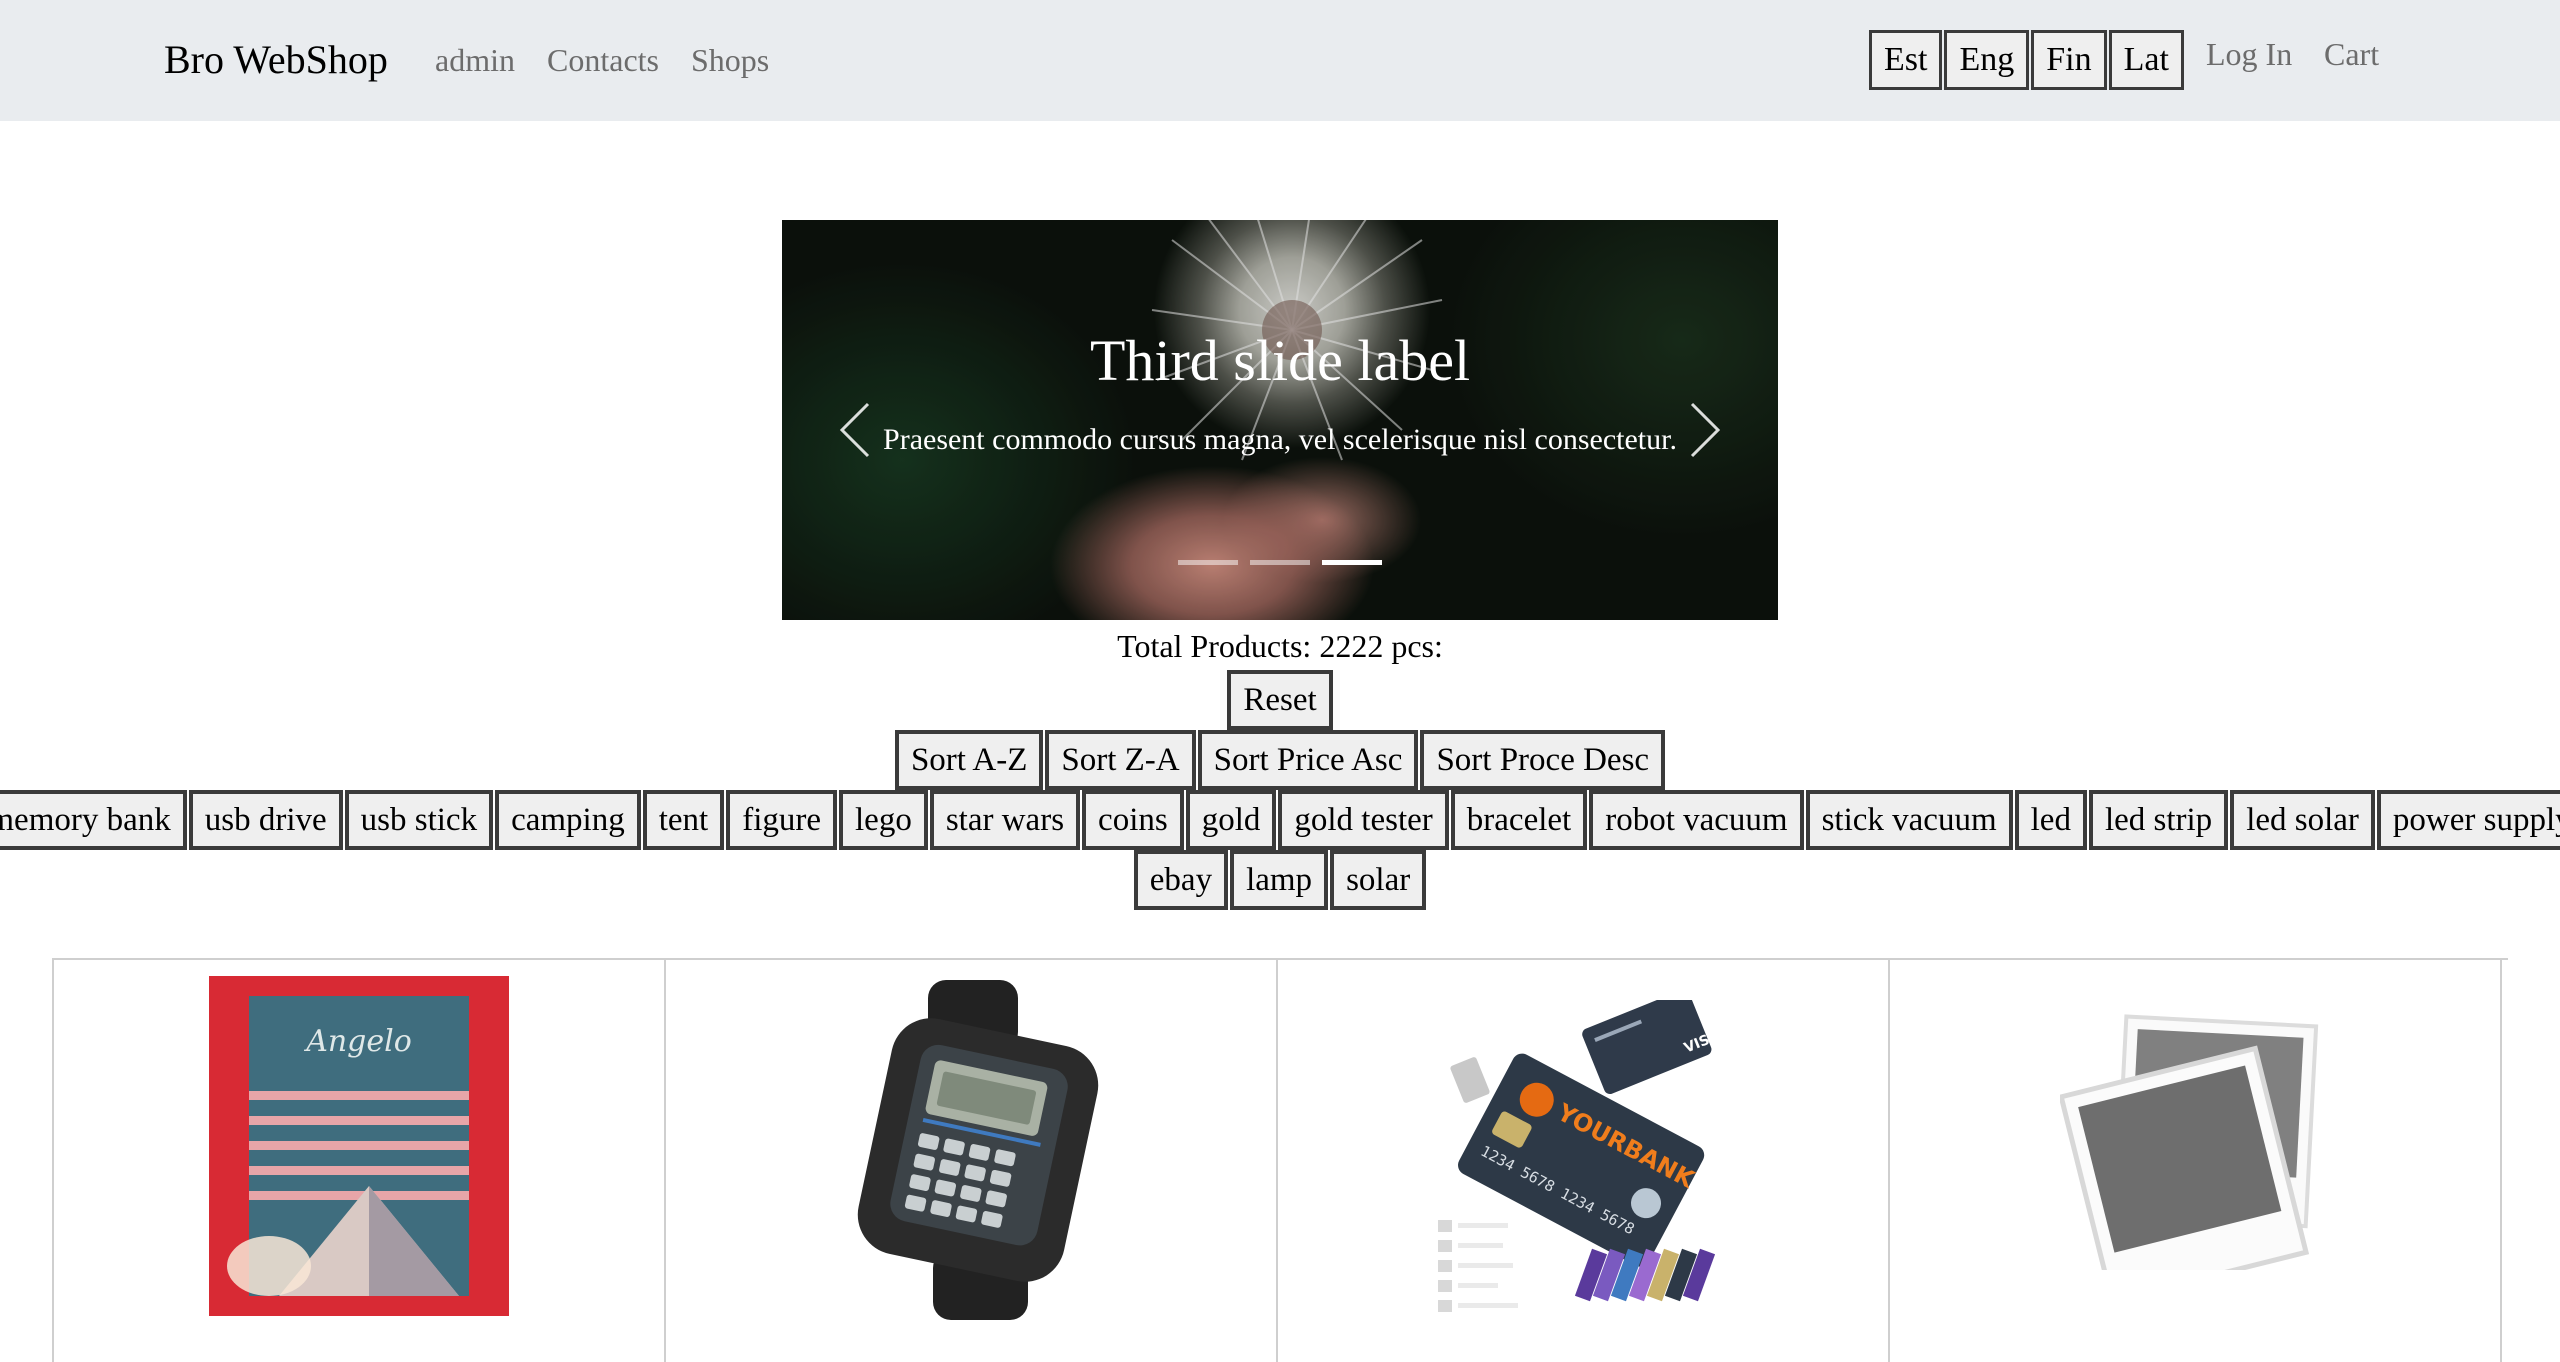 The image size is (2560, 1362). I want to click on category-button-coins: coins, so click(1133, 820).